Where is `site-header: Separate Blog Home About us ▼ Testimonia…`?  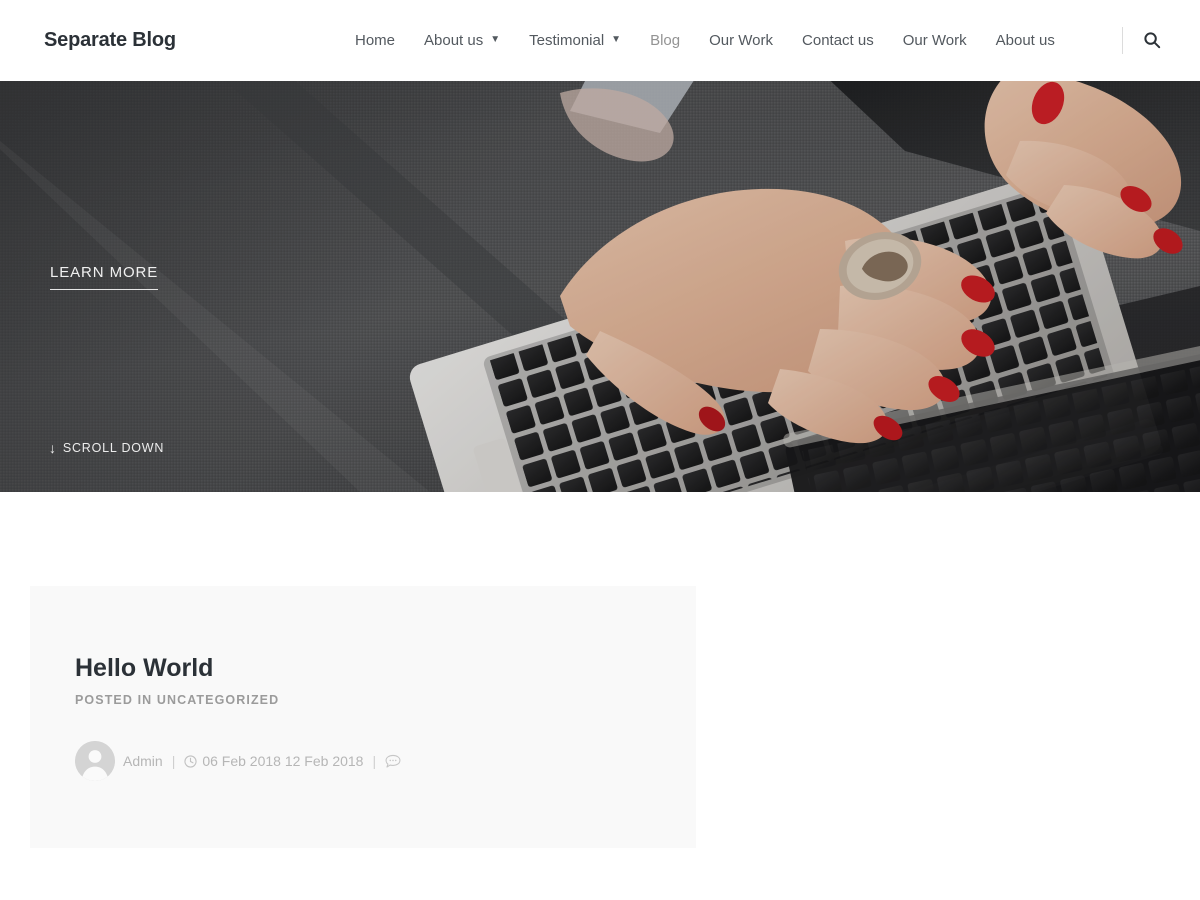
site-header: Separate Blog Home About us ▼ Testimonia… is located at coordinates (600, 40).